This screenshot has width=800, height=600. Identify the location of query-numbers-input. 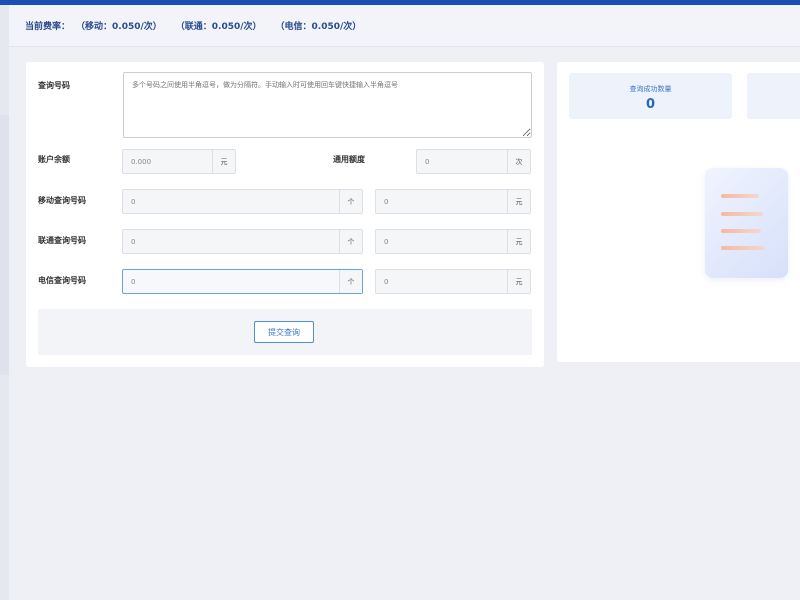
(327, 105).